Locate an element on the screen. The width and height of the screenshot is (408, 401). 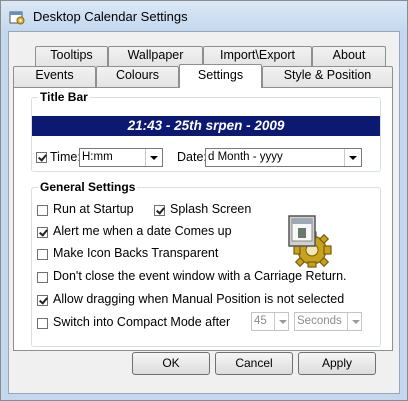
icon-backs-transparent-label: Make Icon Backs Transparent is located at coordinates (135, 253).